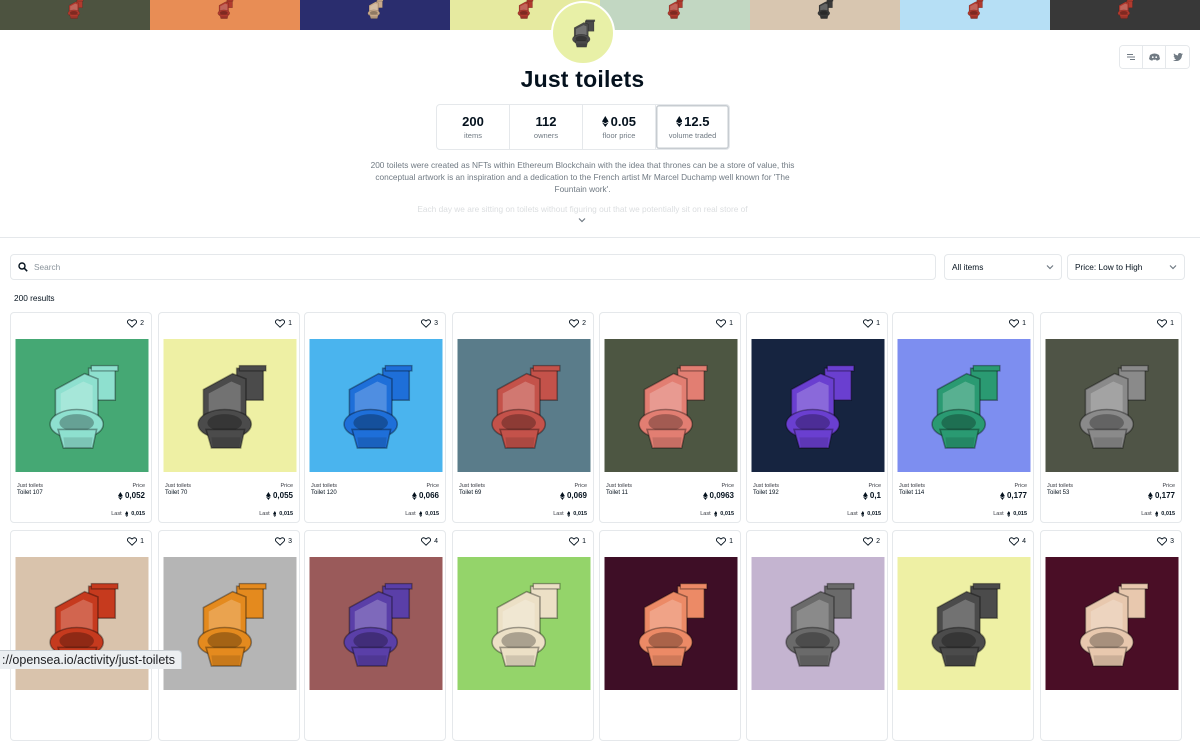  Describe the element at coordinates (679, 177) in the screenshot. I see `description-artist-link: Mr Marcel Duchamp` at that location.